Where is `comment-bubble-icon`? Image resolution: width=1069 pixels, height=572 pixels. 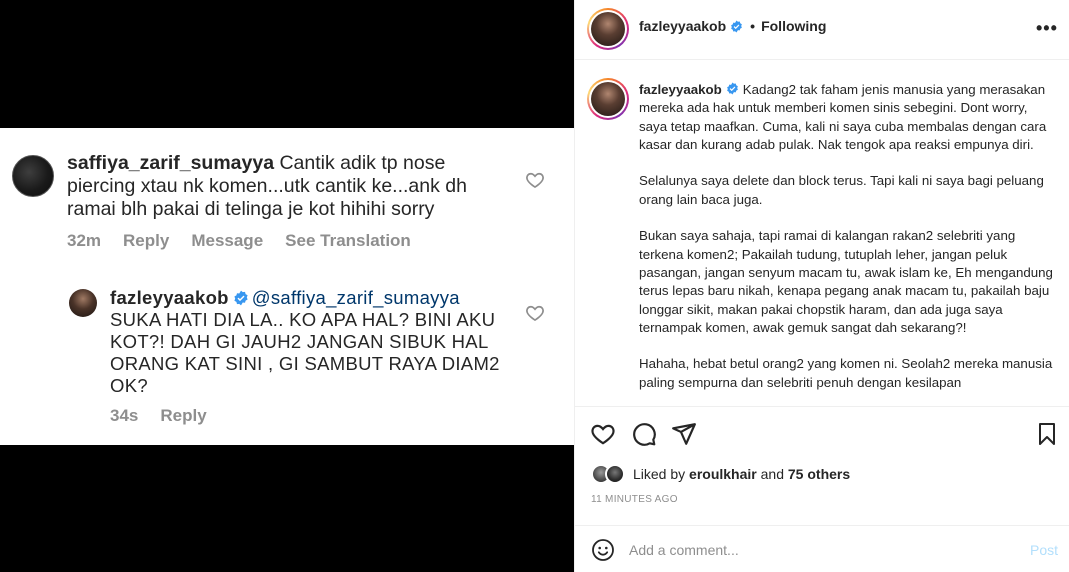 comment-bubble-icon is located at coordinates (644, 434).